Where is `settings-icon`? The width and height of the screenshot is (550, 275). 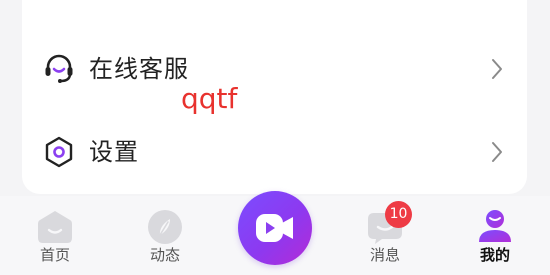
settings-icon is located at coordinates (59, 152).